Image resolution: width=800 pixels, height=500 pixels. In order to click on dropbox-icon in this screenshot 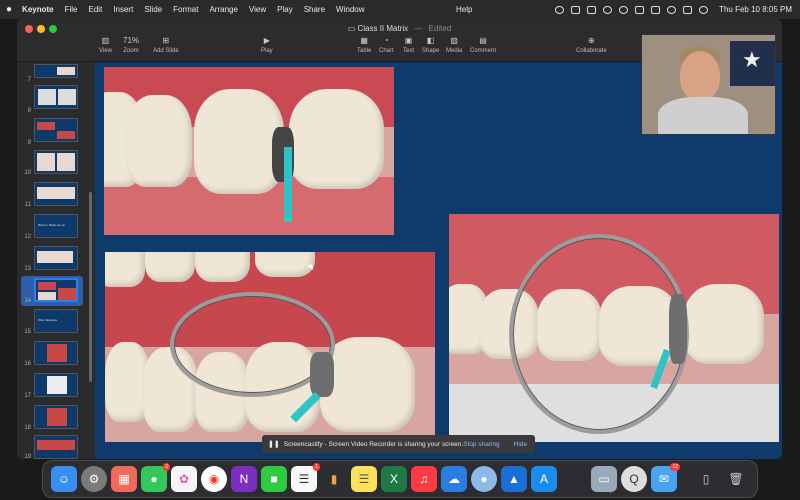, I will do `click(592, 9)`.